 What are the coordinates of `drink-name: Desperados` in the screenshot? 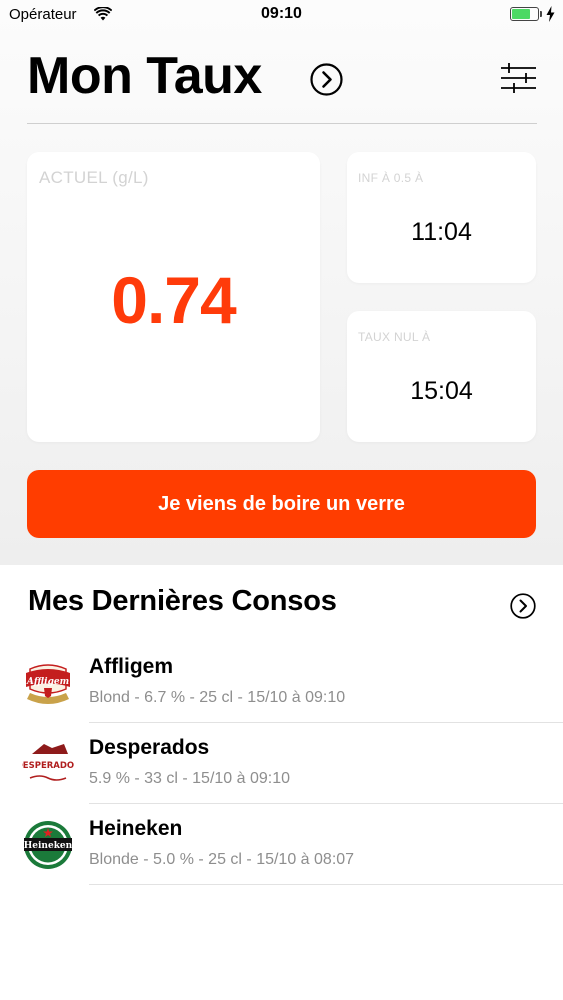 It's located at (149, 747).